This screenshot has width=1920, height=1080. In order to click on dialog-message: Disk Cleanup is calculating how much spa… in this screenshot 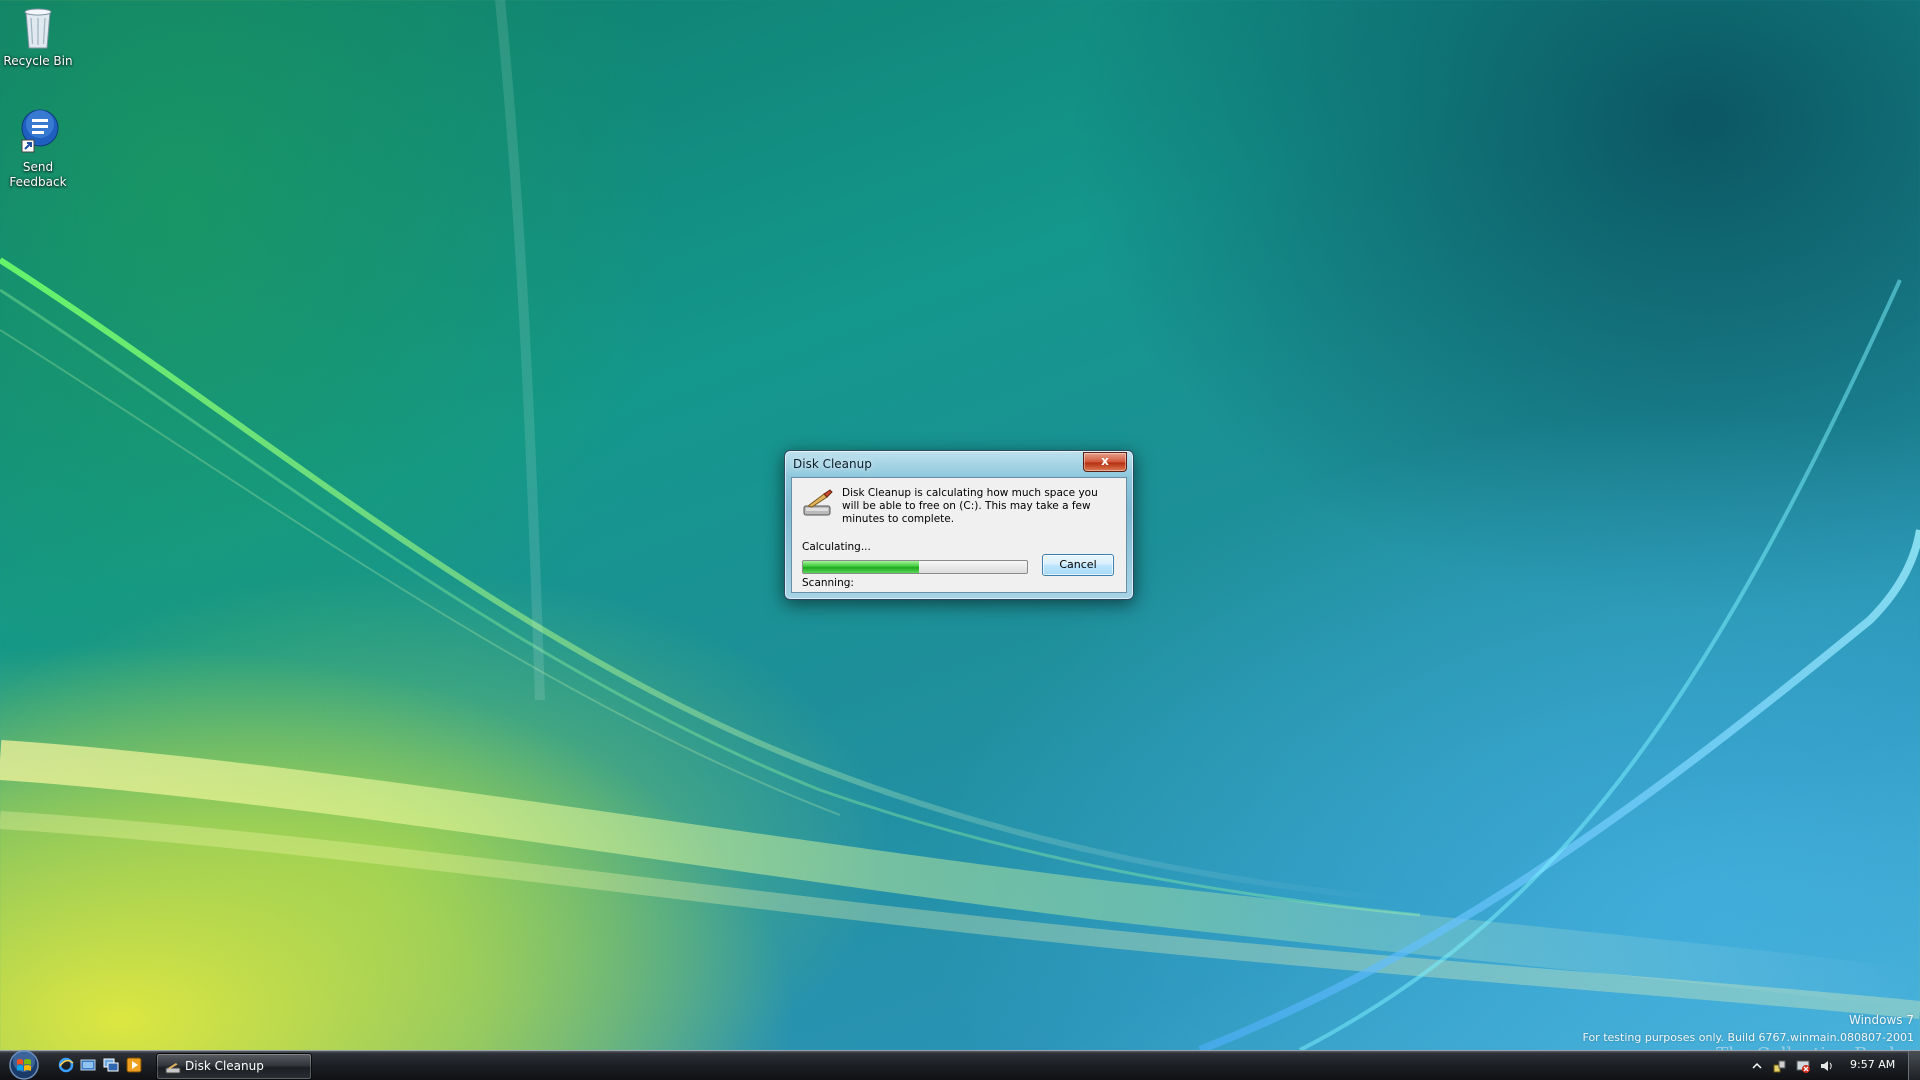, I will do `click(970, 506)`.